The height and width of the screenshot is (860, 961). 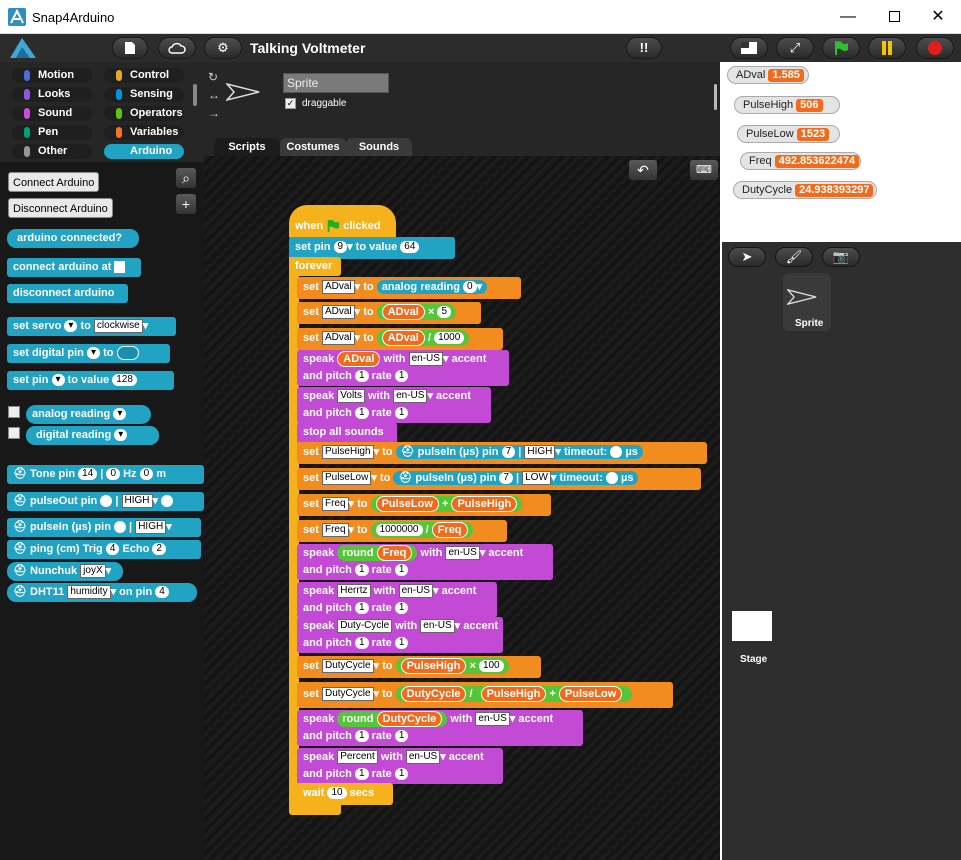 I want to click on category-arduino: Arduino, so click(x=144, y=151).